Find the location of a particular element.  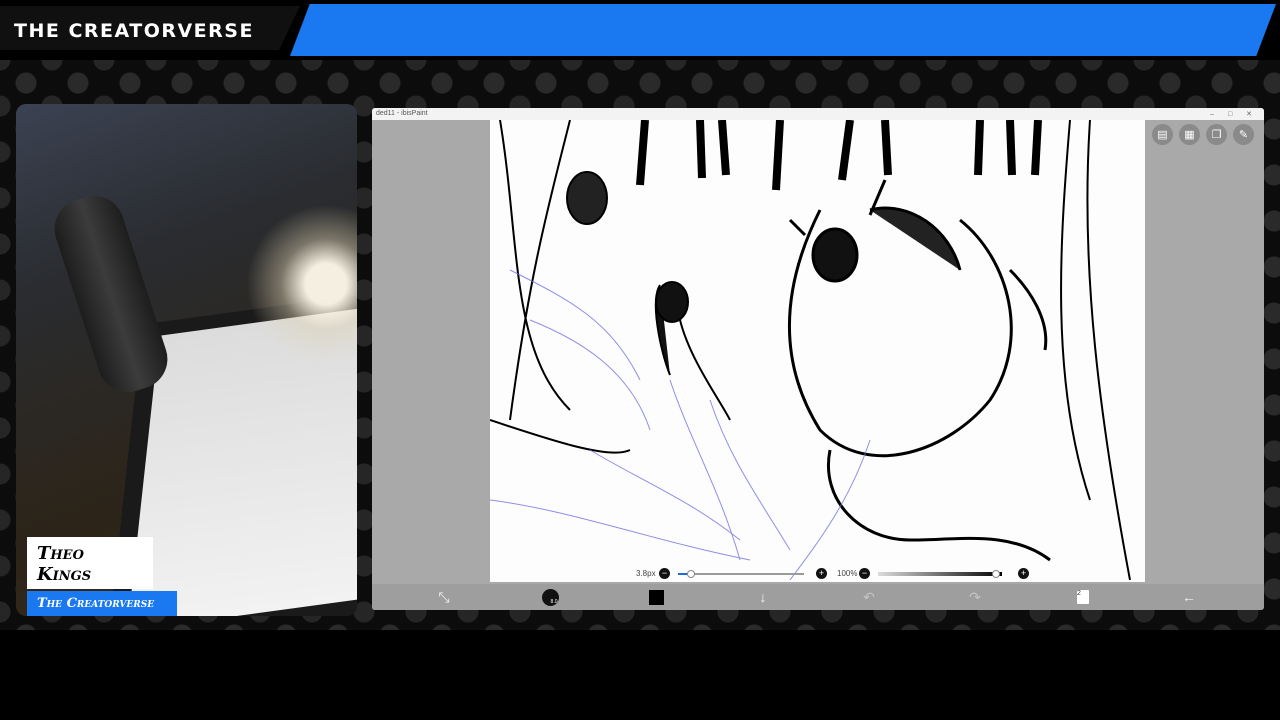

brand-banner: THE CREATORVERSE is located at coordinates (150, 28).